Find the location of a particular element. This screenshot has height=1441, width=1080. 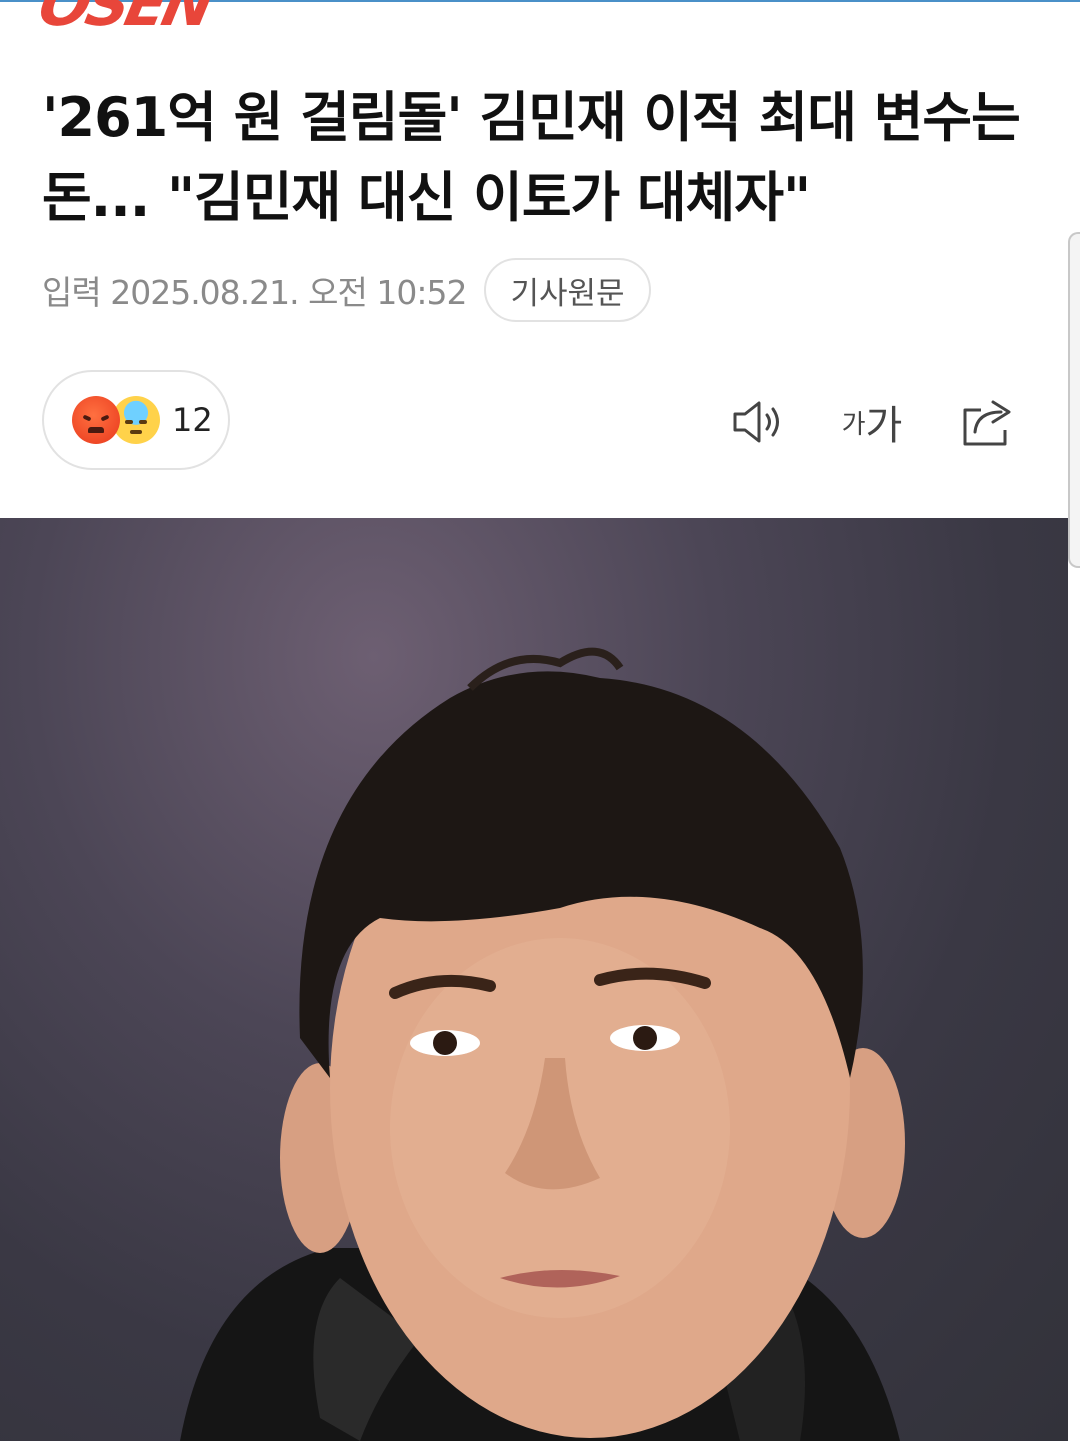

font-size-button: 가가 is located at coordinates (872, 422).